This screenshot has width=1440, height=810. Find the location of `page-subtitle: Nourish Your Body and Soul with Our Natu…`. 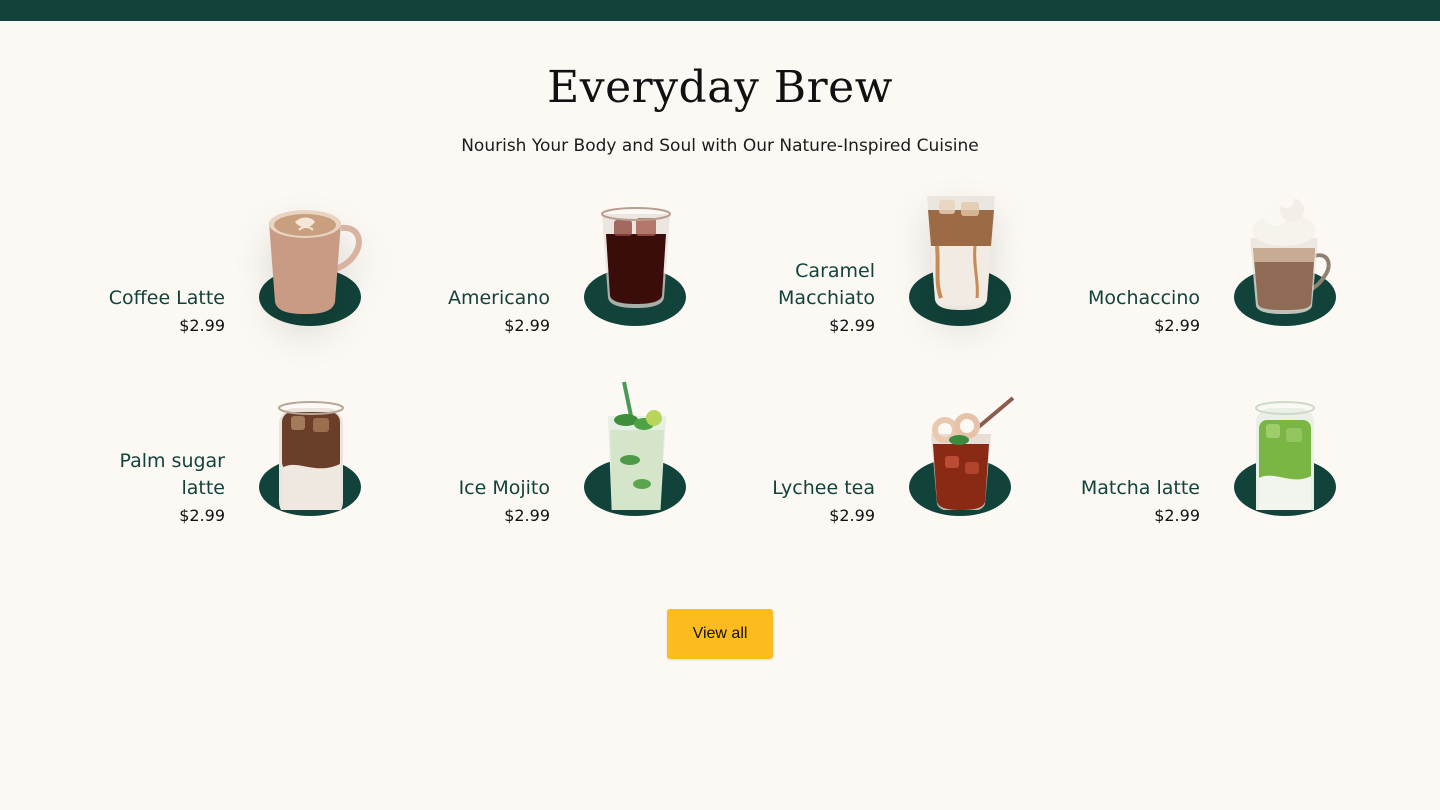

page-subtitle: Nourish Your Body and Soul with Our Natu… is located at coordinates (720, 146).